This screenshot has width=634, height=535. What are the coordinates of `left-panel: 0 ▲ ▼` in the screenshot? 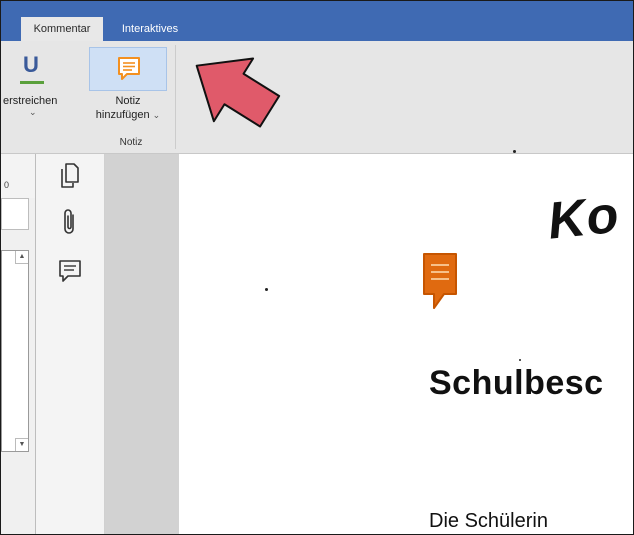 It's located at (18, 344).